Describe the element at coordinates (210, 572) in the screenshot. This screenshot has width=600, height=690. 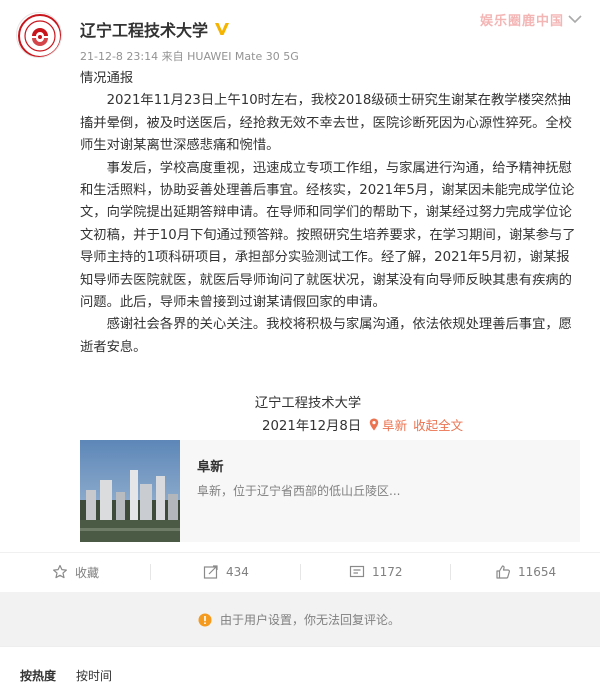
I see `repost-icon` at that location.